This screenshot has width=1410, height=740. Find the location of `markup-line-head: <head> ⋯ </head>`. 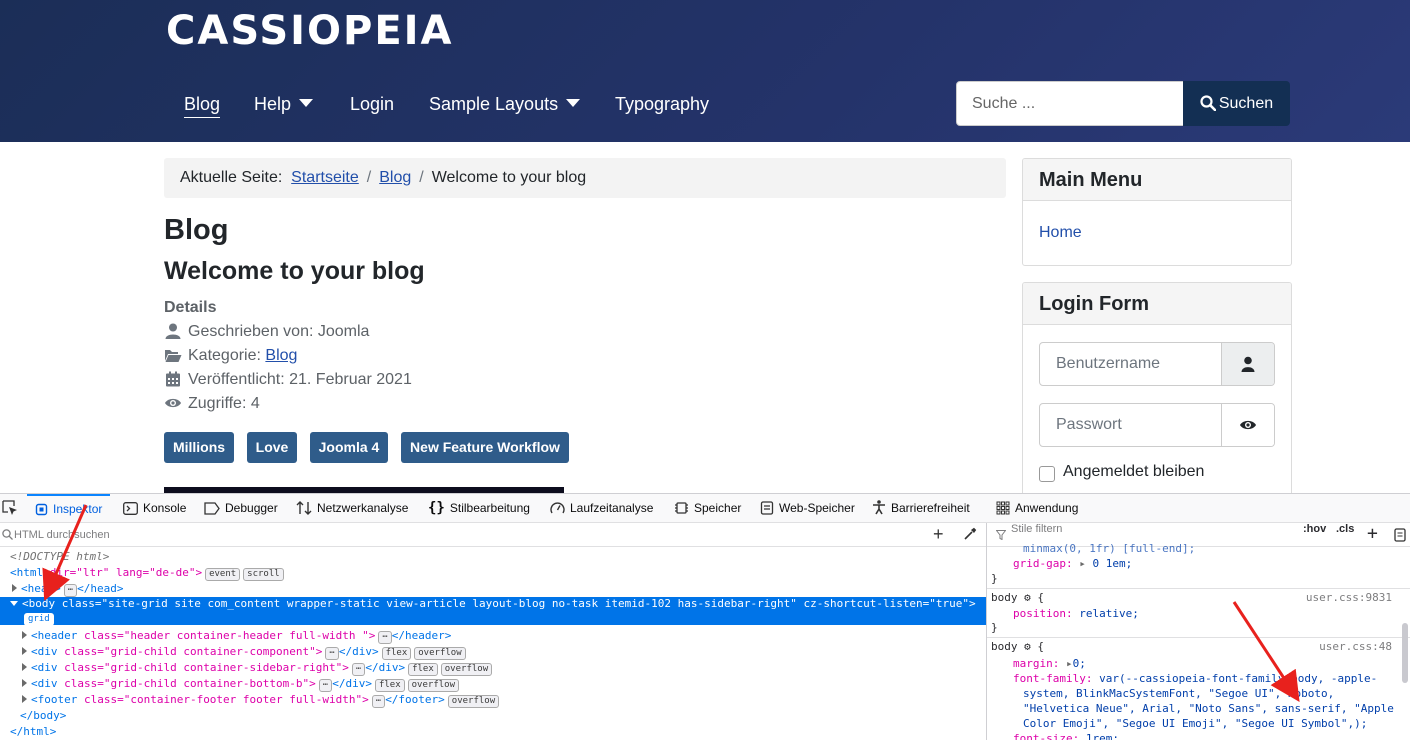

markup-line-head: <head> ⋯ </head> is located at coordinates (493, 589).